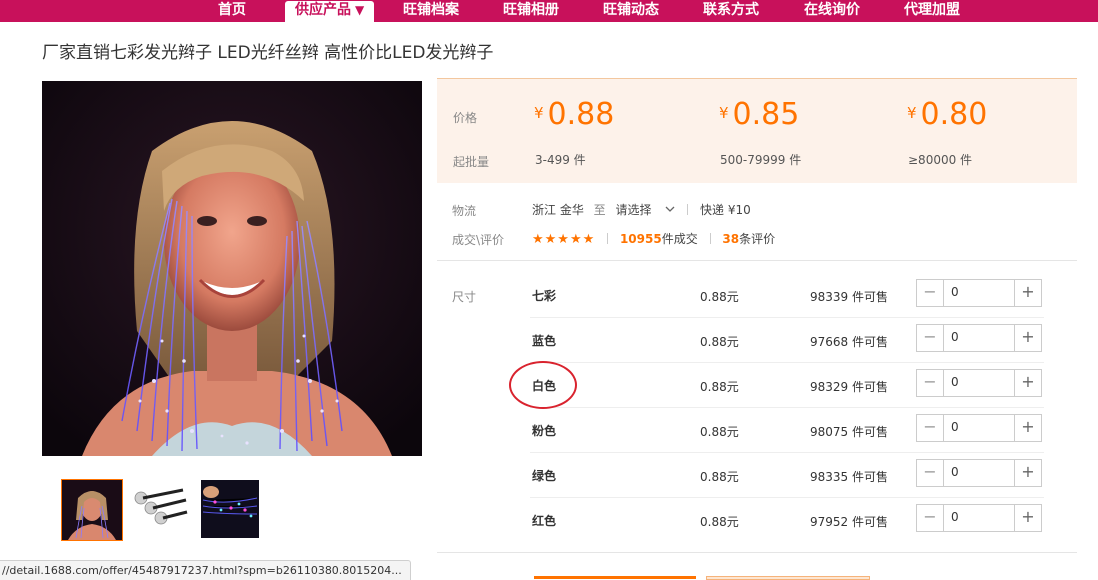  Describe the element at coordinates (940, 160) in the screenshot. I see `moq-tier-3: ≥80000 件` at that location.